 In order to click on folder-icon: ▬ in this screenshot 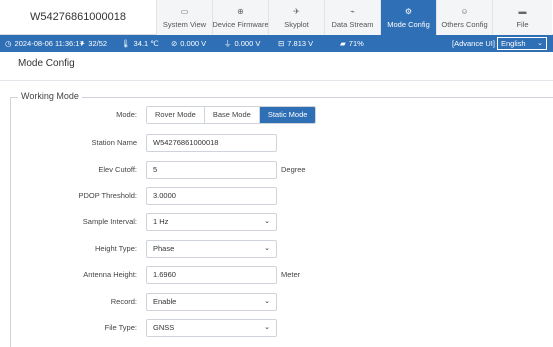, I will do `click(522, 11)`.